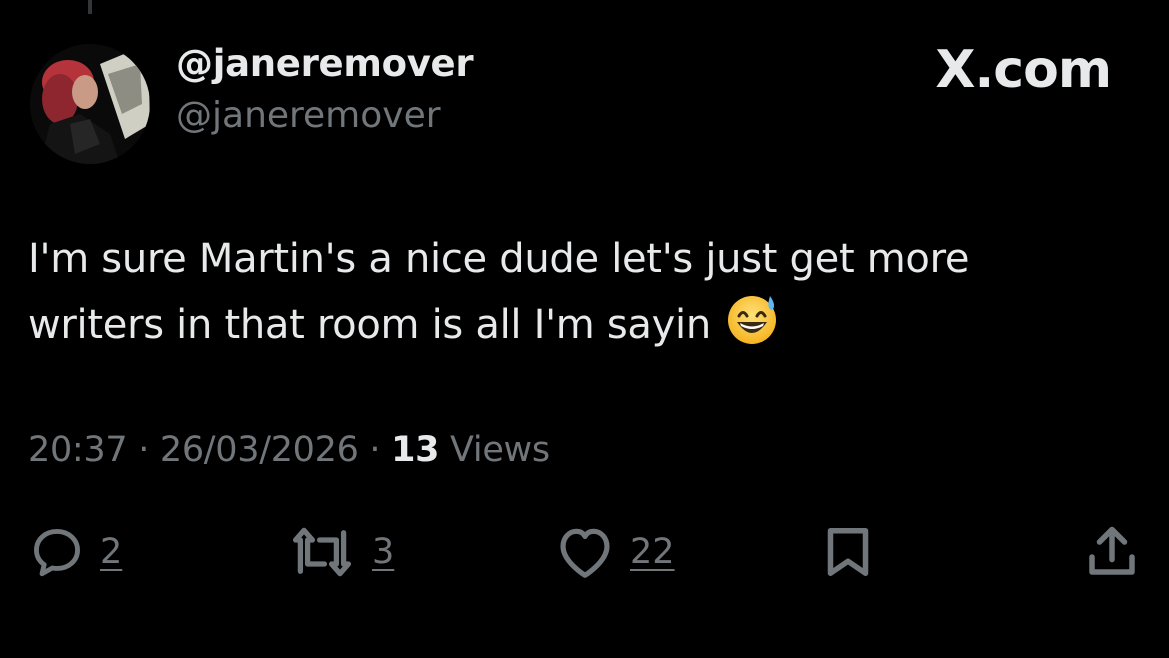 This screenshot has width=1169, height=658. What do you see at coordinates (652, 552) in the screenshot?
I see `like-count: 22` at bounding box center [652, 552].